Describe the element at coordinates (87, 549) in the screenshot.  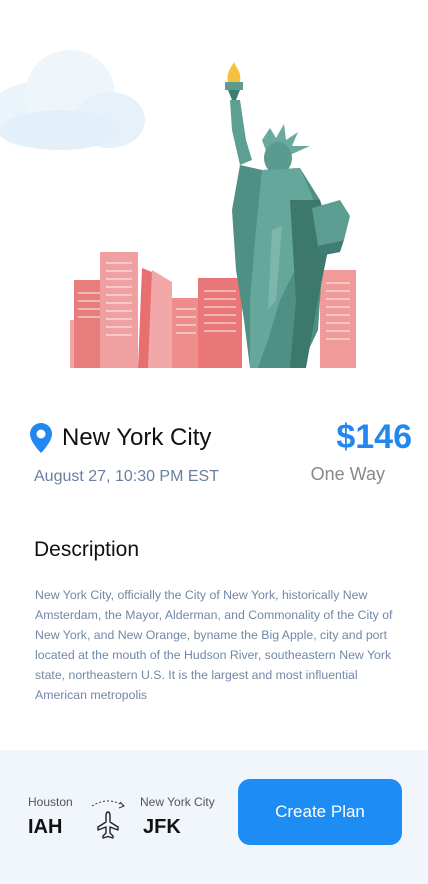
I see `description-heading: Description` at that location.